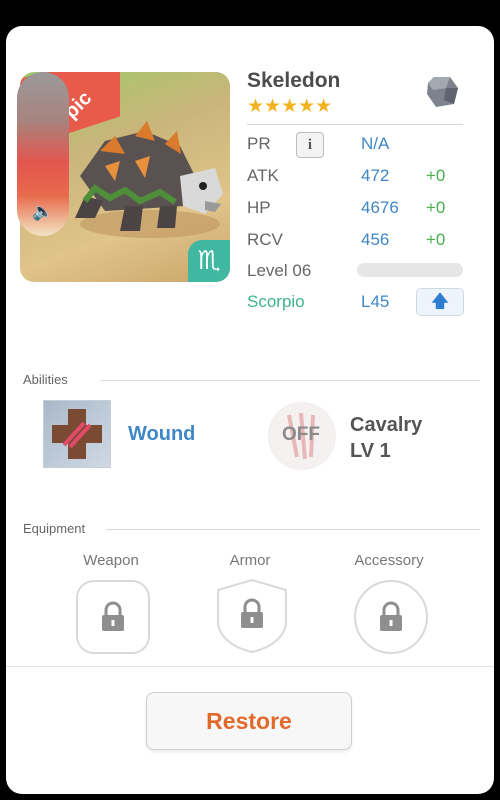  Describe the element at coordinates (375, 239) in the screenshot. I see `rcv-value: 456` at that location.